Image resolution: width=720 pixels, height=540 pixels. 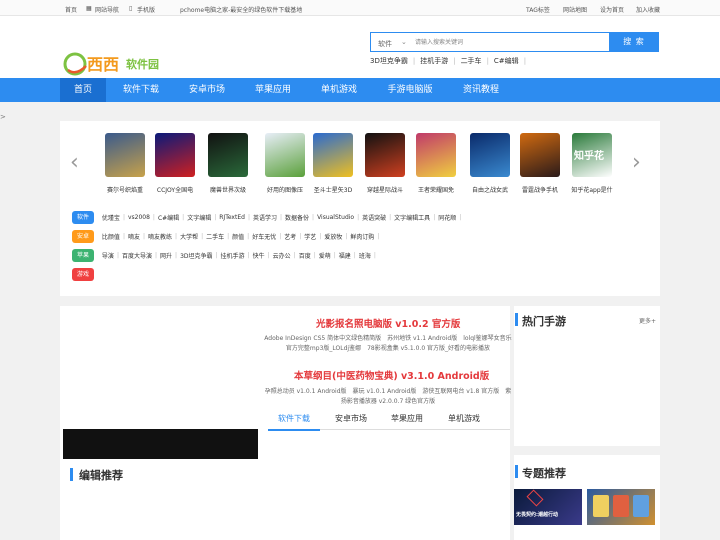 I want to click on tag-link: 班海, so click(x=365, y=256).